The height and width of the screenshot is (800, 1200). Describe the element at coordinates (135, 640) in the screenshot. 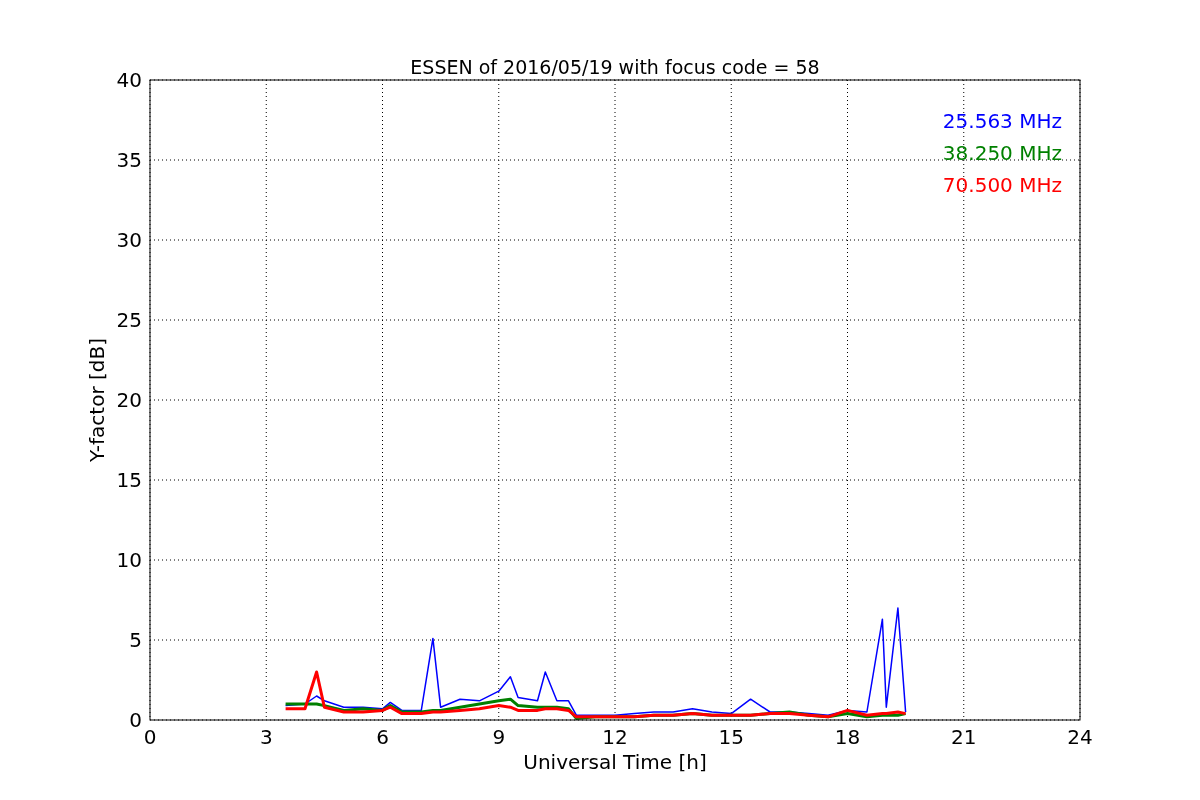

I see `tick-label: 5` at that location.